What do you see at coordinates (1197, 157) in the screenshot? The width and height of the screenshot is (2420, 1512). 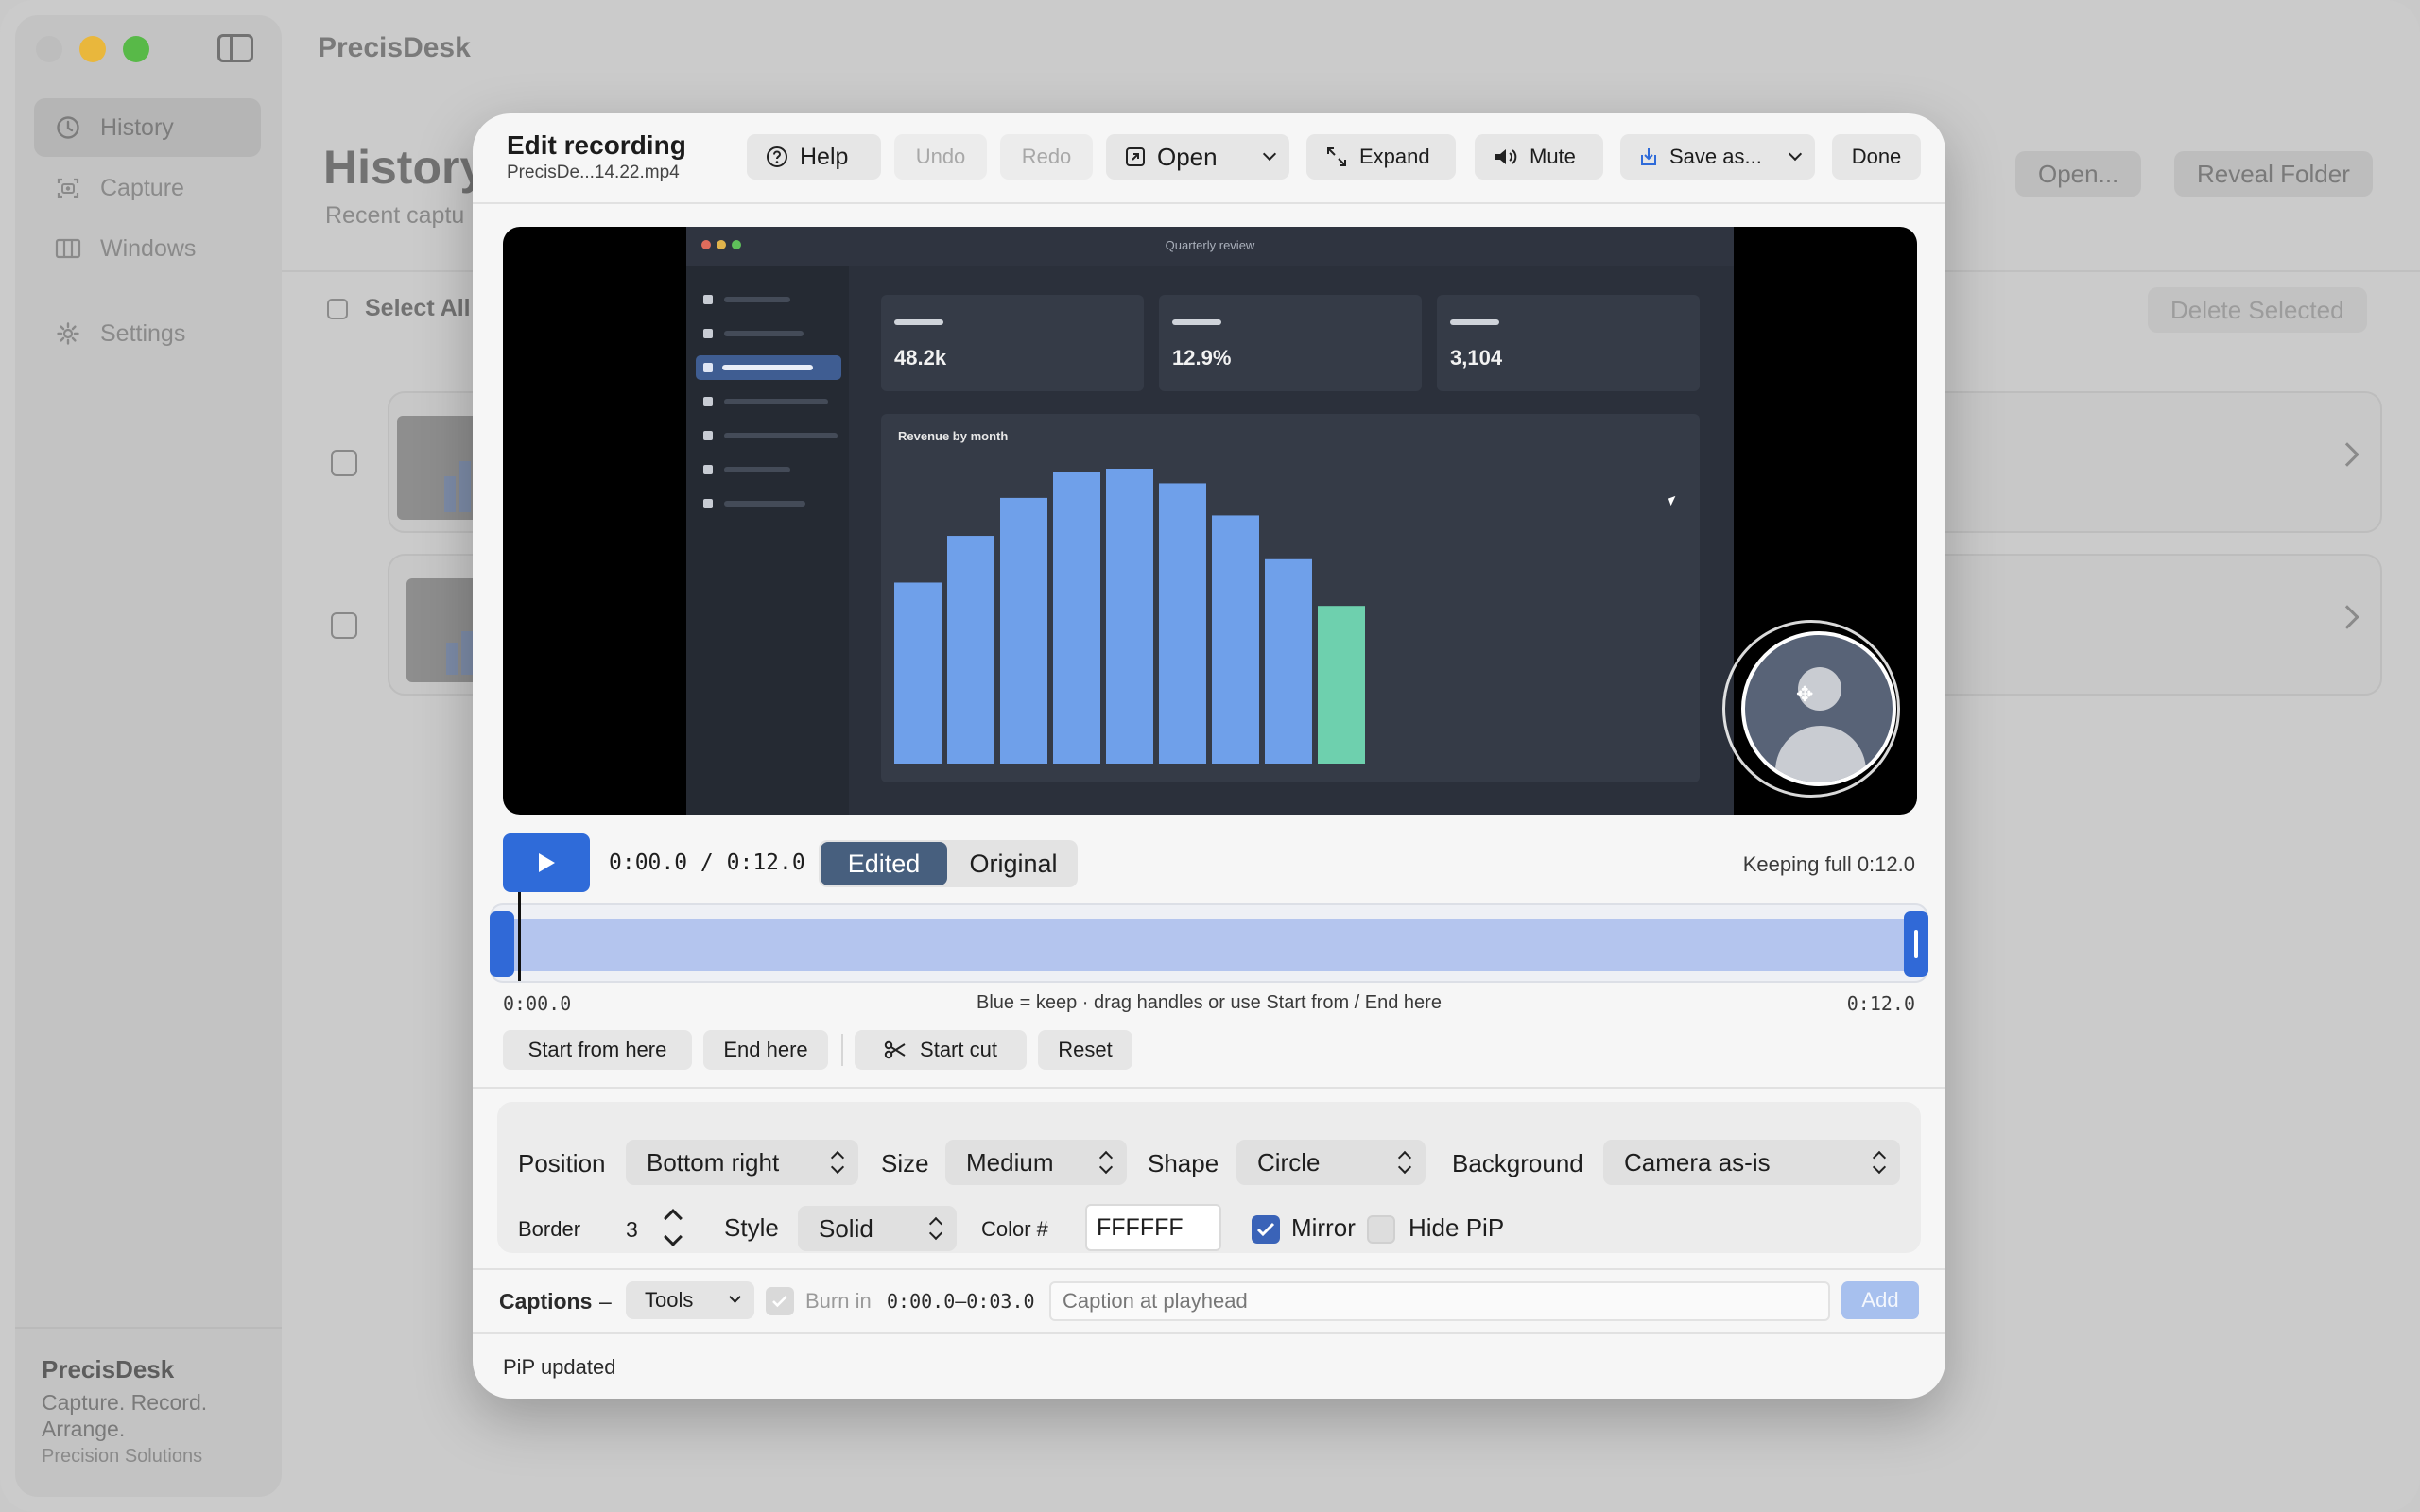 I see `open-menu-button: Open` at bounding box center [1197, 157].